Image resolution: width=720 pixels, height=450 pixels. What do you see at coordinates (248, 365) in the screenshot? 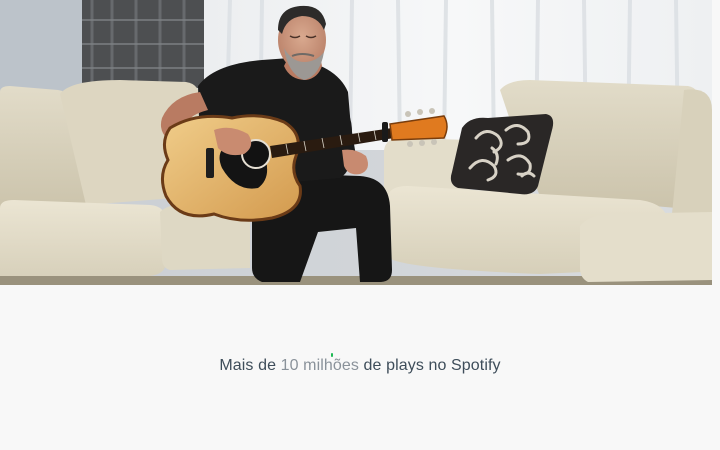
I see `stat-prefix: Mais de` at bounding box center [248, 365].